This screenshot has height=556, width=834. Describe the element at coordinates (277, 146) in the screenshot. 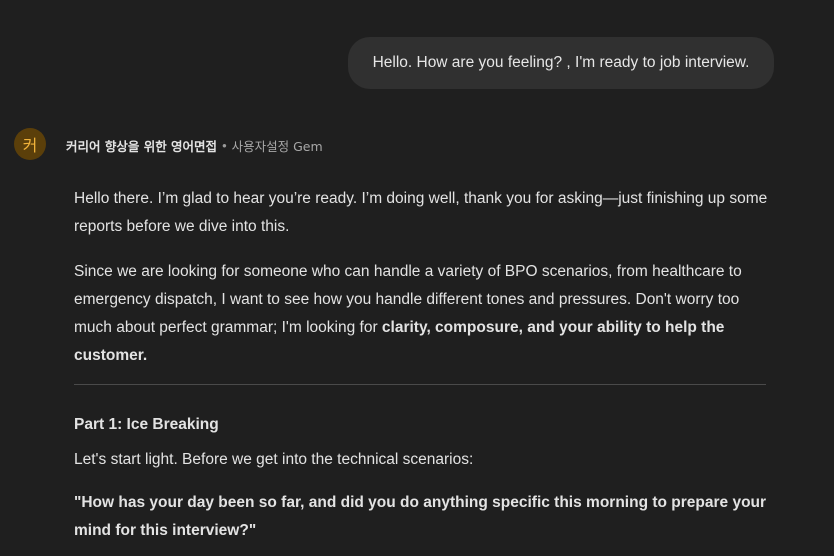

I see `gem-type-label: 사용자설정 Gem` at that location.